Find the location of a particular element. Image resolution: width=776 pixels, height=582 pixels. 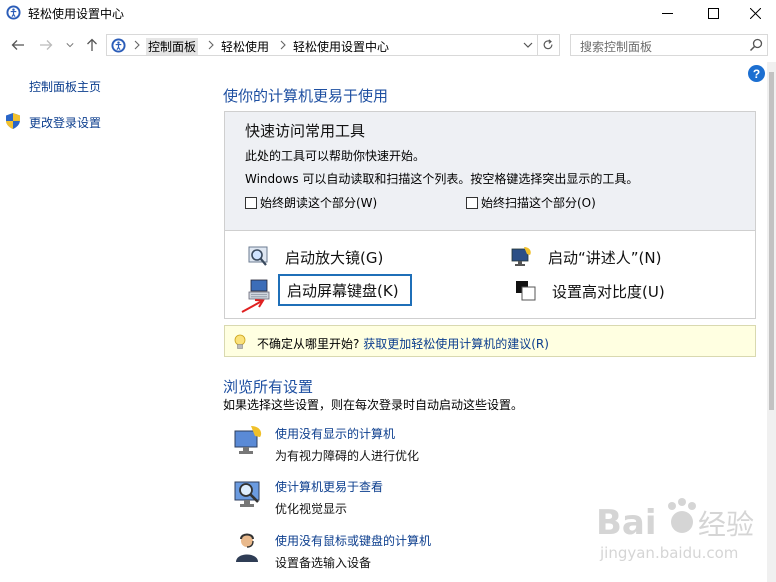

person-headset-icon is located at coordinates (247, 547).